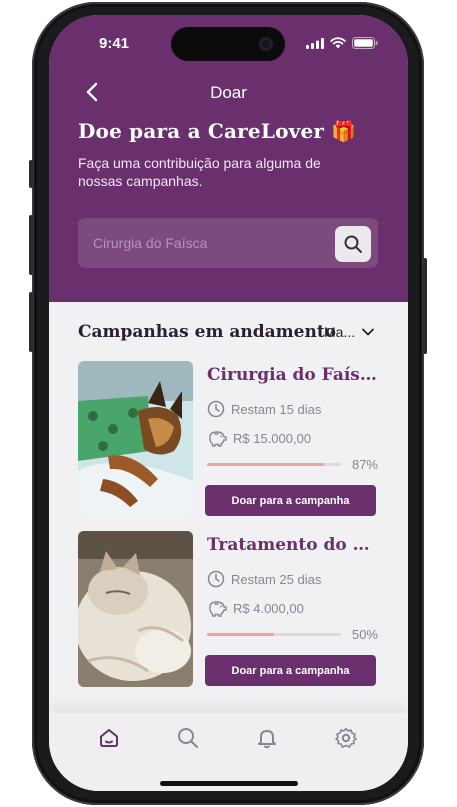 The image size is (457, 807). I want to click on dog-photo, so click(135, 439).